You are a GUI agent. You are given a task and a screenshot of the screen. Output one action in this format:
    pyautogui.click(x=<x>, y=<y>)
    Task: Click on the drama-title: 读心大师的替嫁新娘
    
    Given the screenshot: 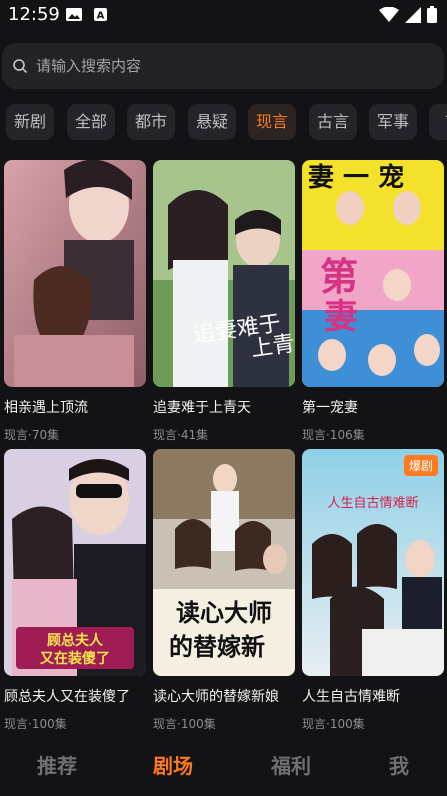 What is the action you would take?
    pyautogui.click(x=216, y=697)
    